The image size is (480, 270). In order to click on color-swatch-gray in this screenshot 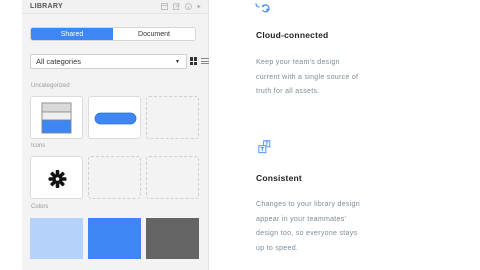, I will do `click(172, 238)`.